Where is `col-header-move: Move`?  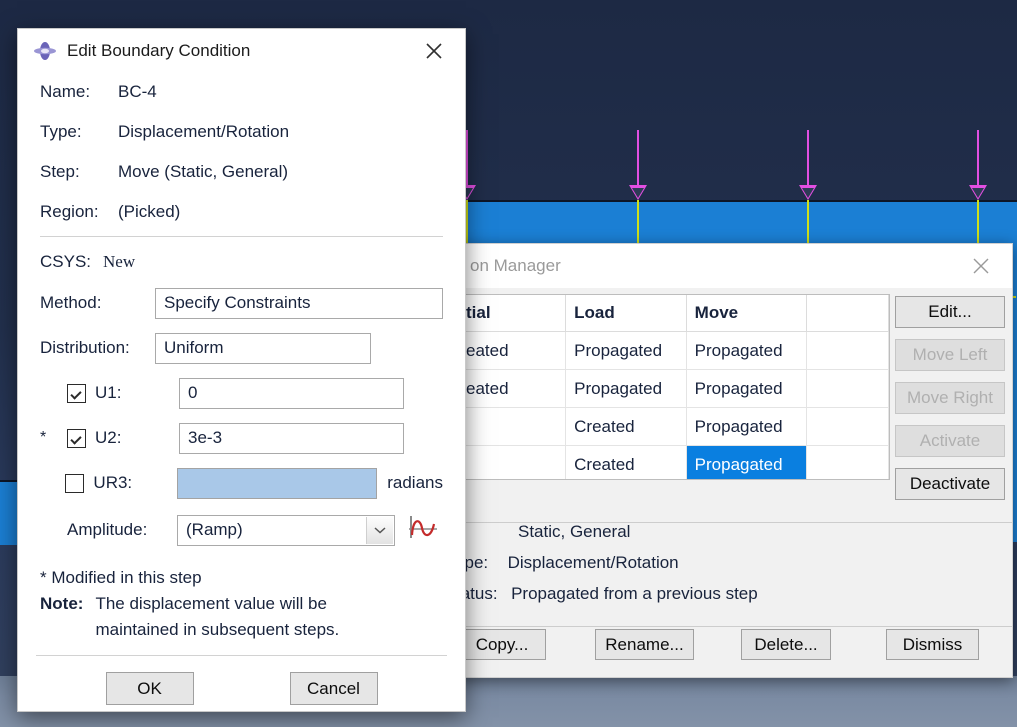
col-header-move: Move is located at coordinates (747, 313).